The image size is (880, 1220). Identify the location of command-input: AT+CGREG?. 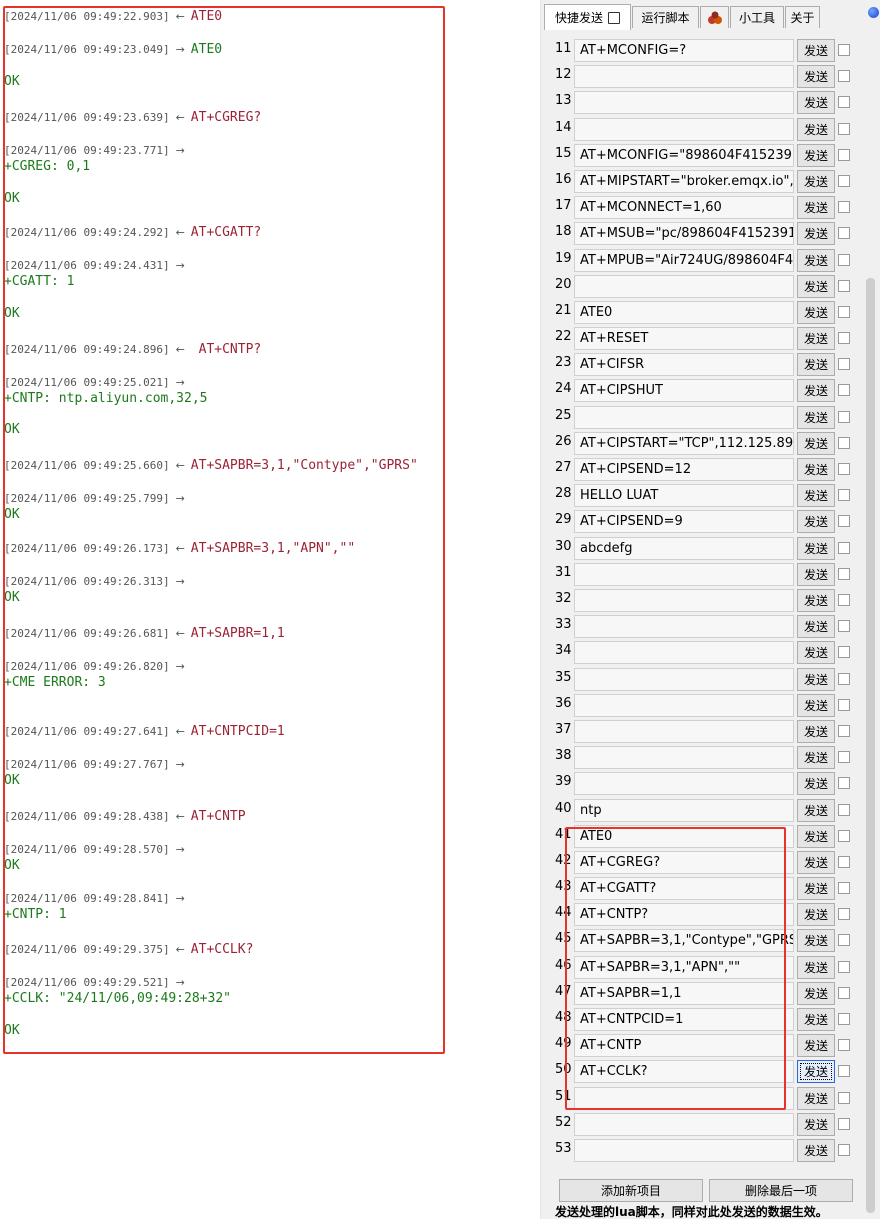
(684, 862).